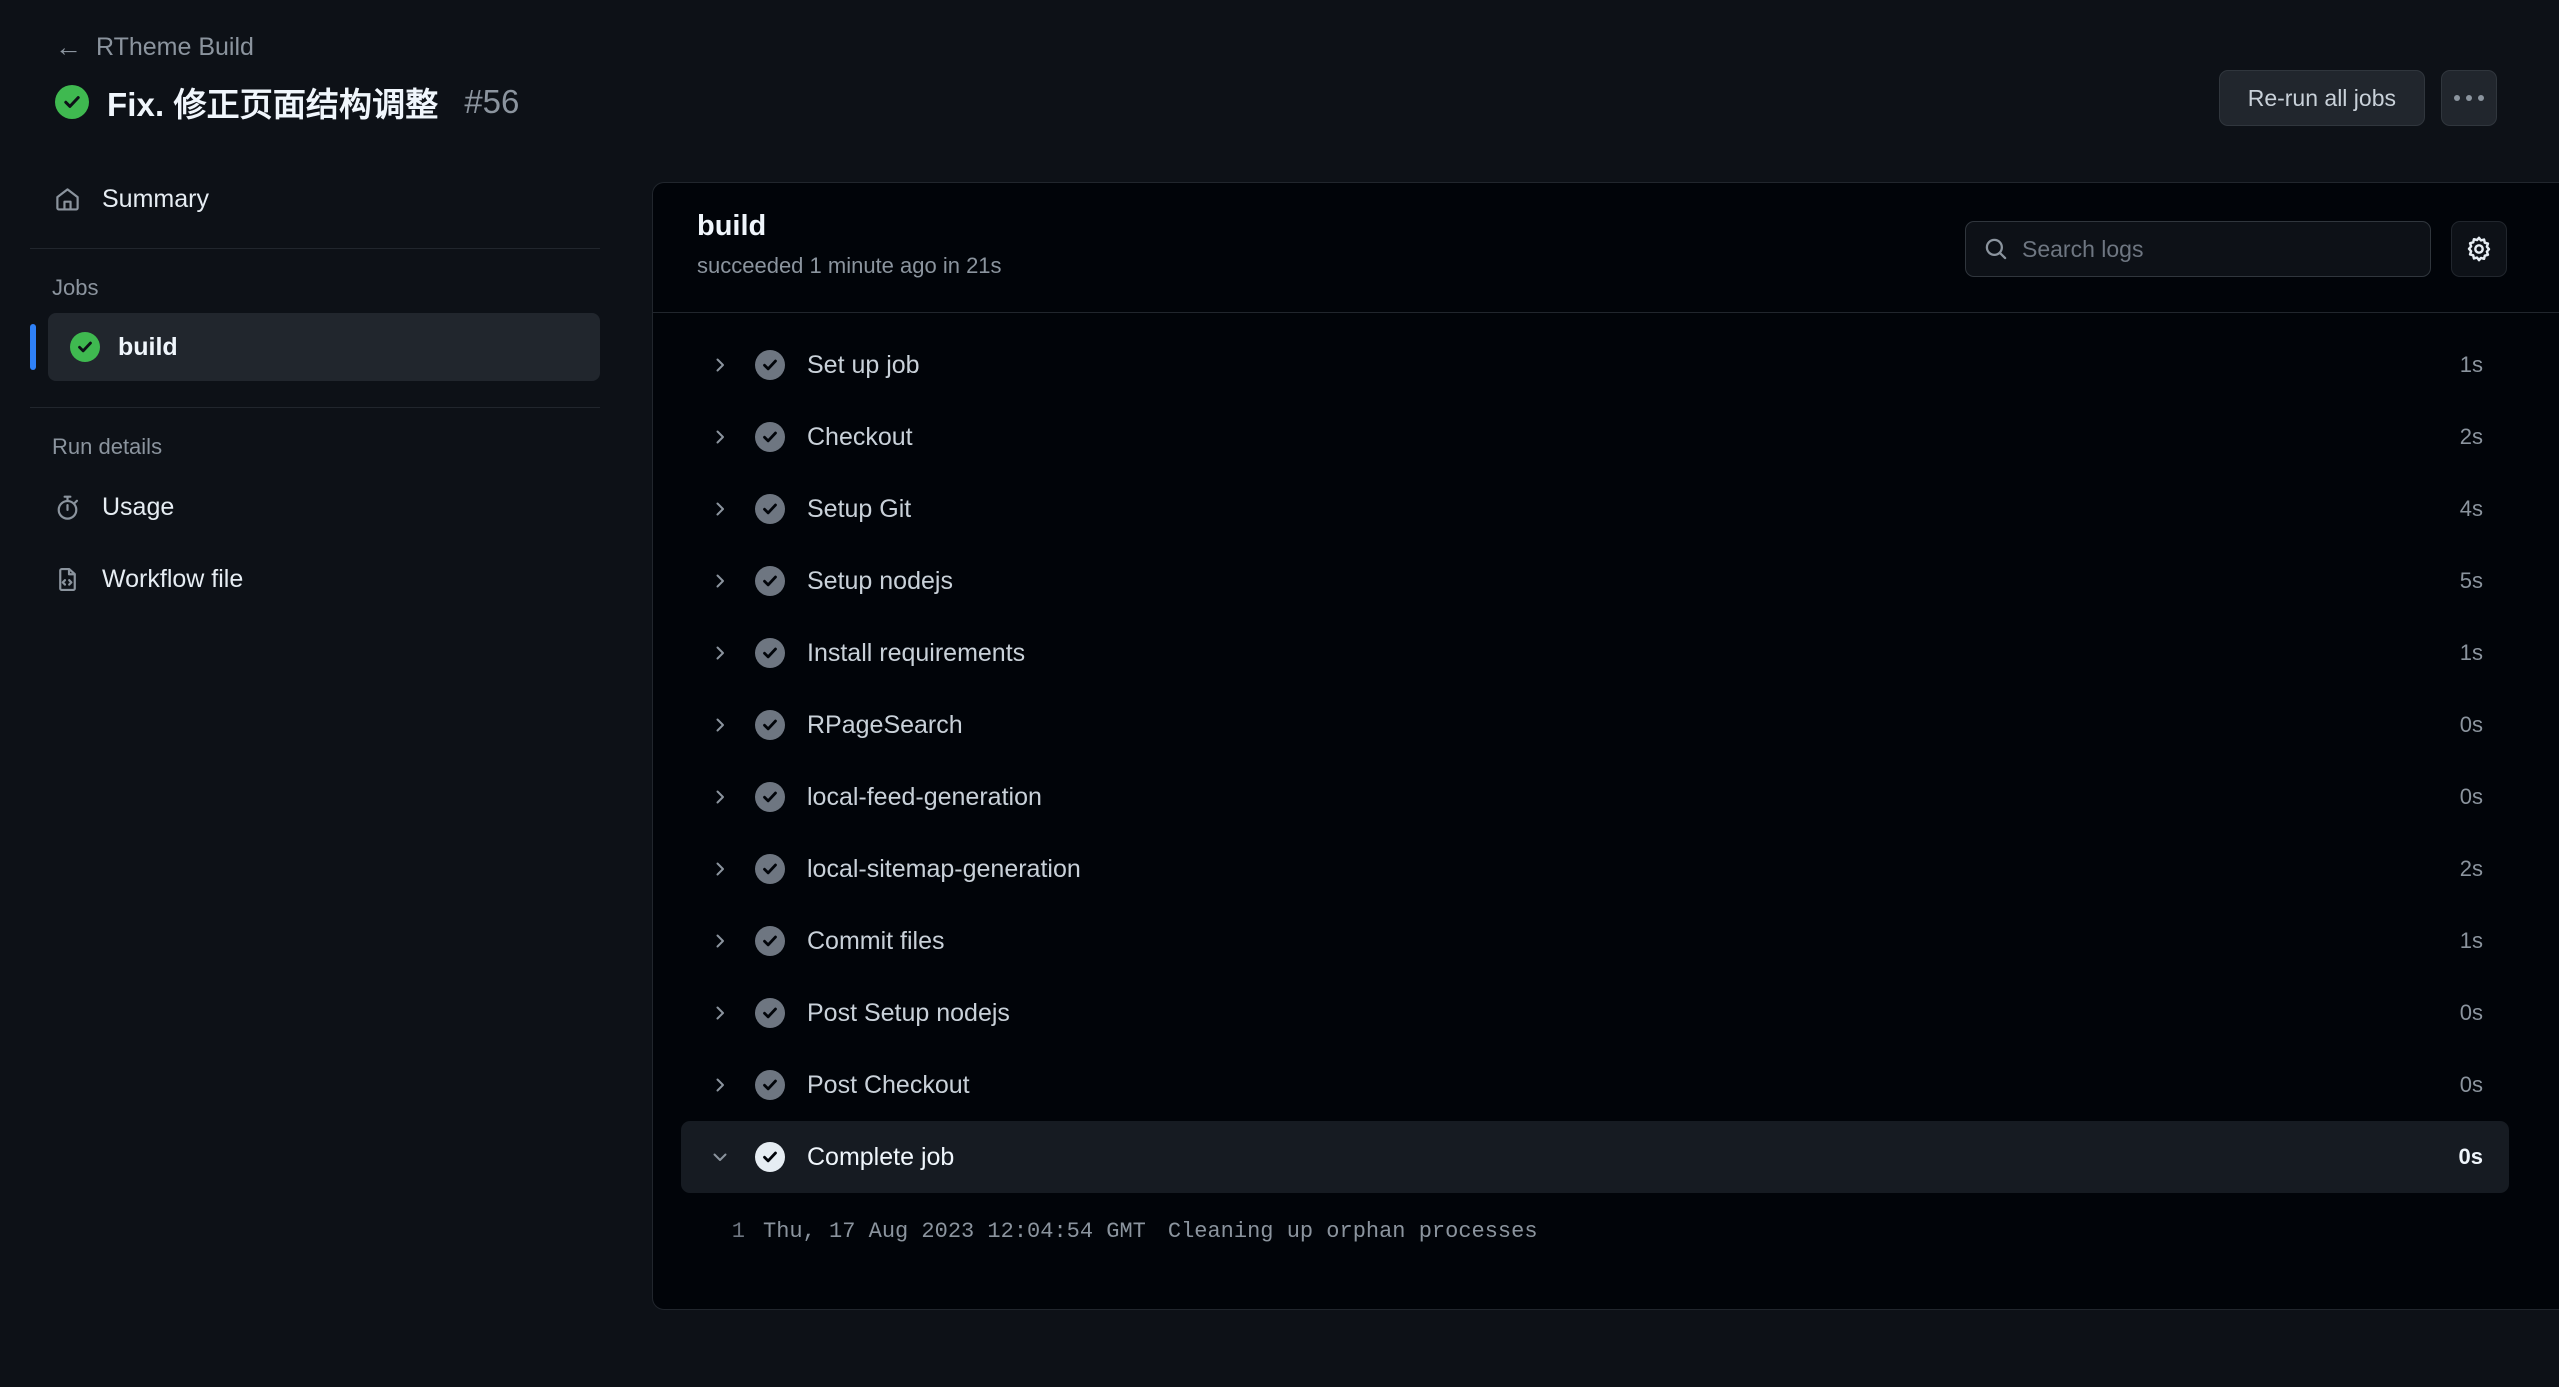  I want to click on sidebar-divider-top, so click(315, 248).